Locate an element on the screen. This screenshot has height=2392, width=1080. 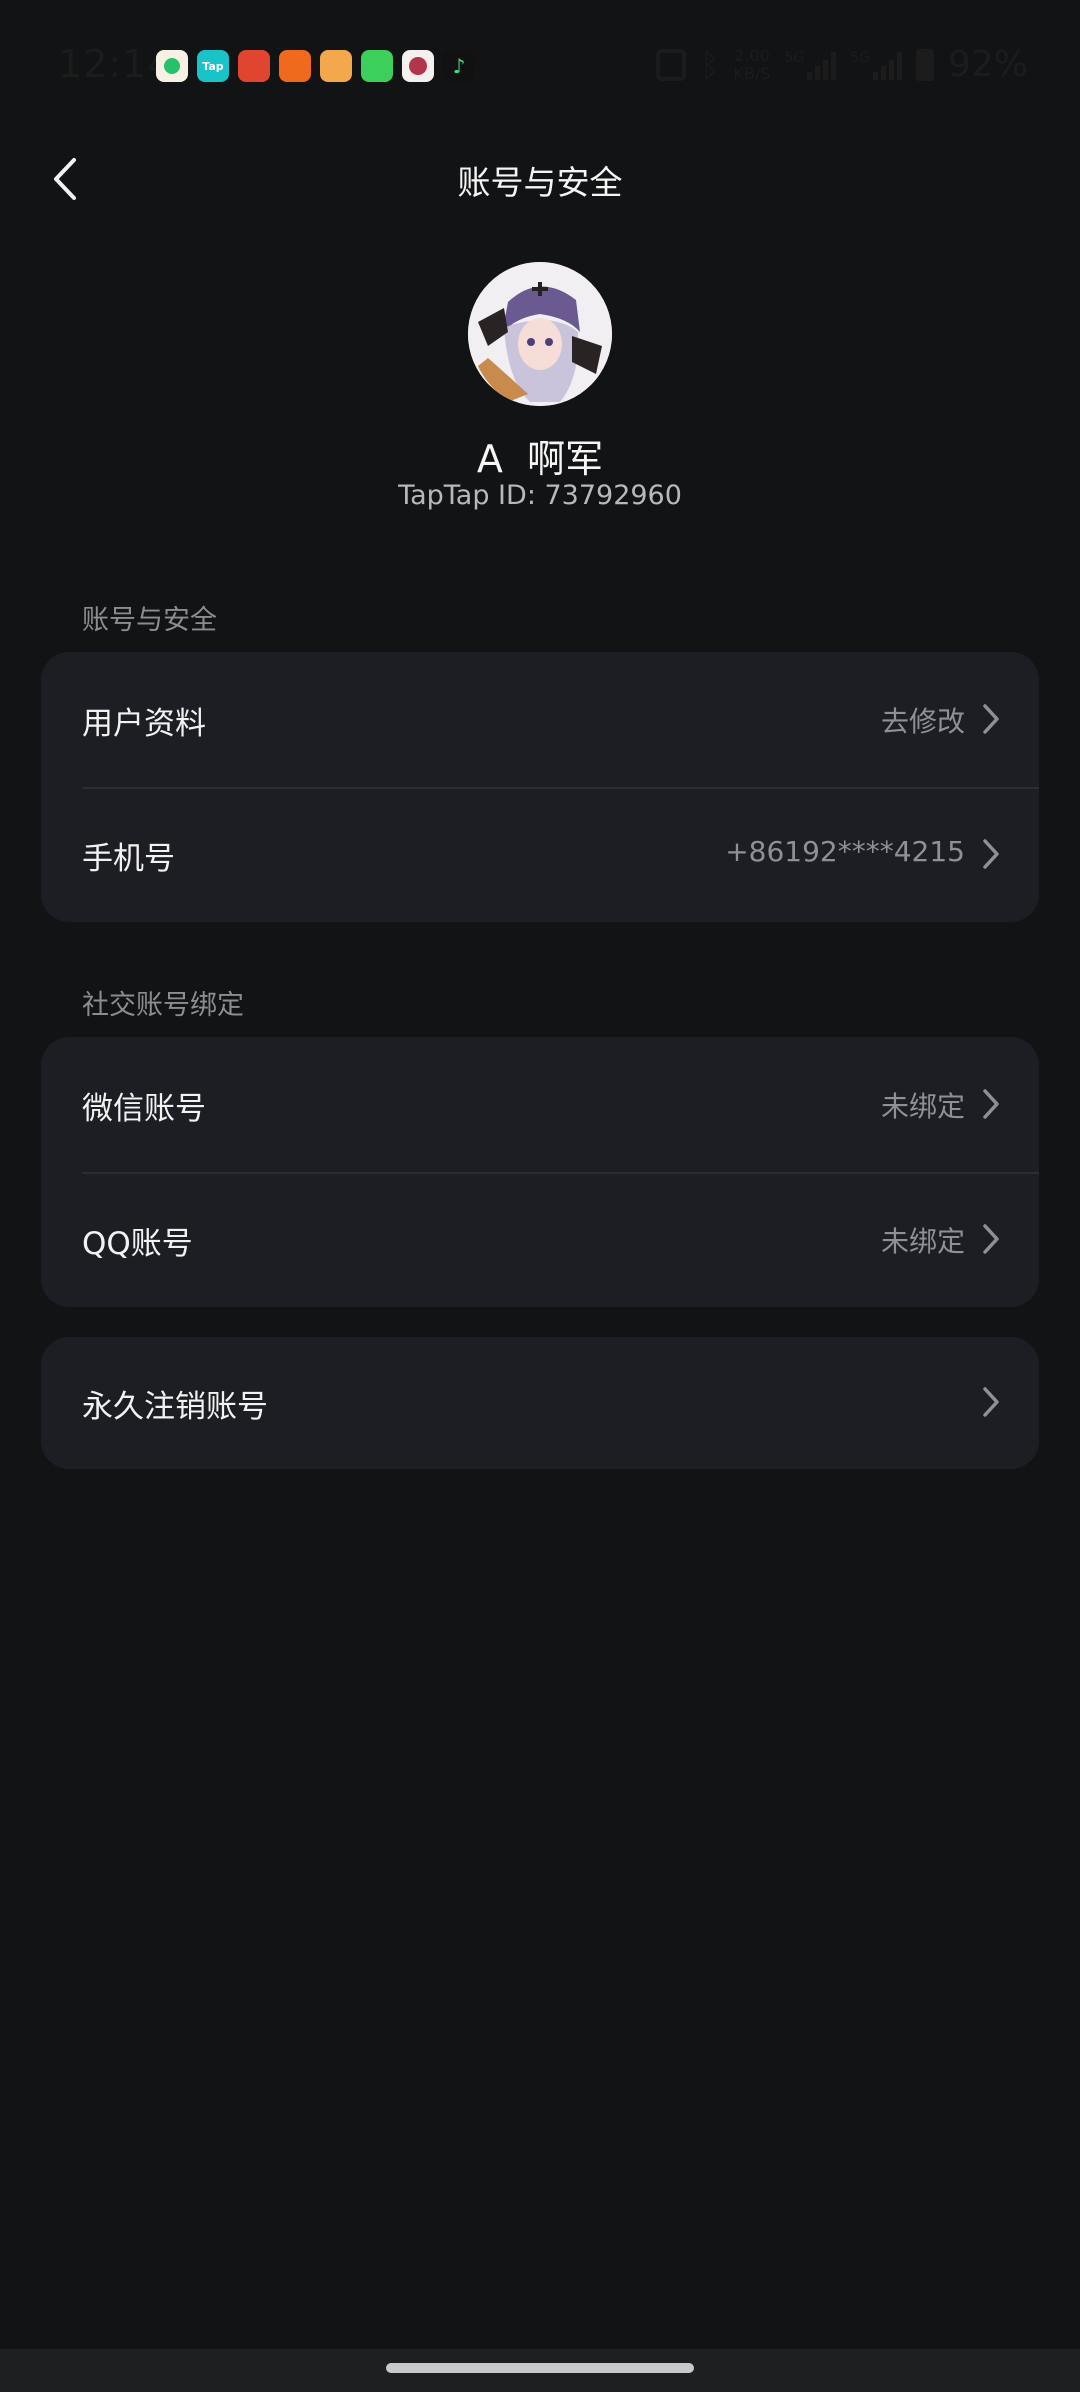
play-app-icon is located at coordinates (336, 66).